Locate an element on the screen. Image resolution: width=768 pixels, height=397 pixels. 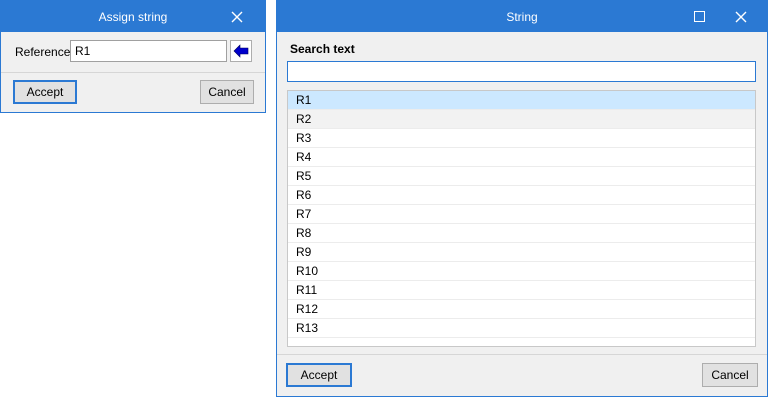
reference-row: Reference R1 is located at coordinates (135, 52).